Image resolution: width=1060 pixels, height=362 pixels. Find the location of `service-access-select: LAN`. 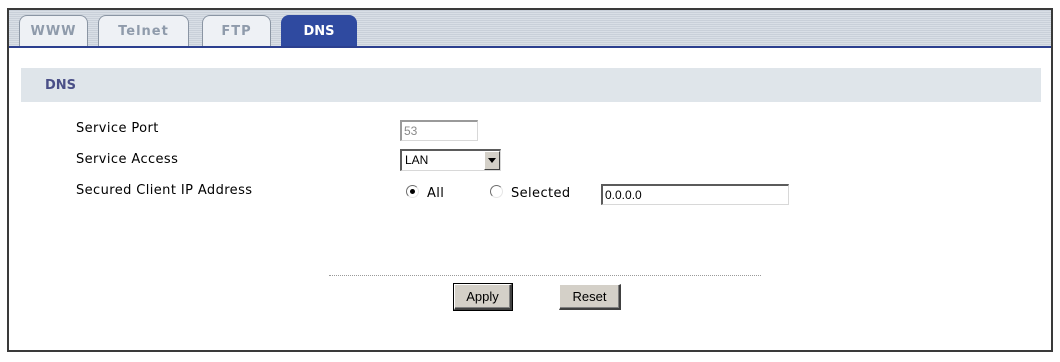

service-access-select: LAN is located at coordinates (450, 160).